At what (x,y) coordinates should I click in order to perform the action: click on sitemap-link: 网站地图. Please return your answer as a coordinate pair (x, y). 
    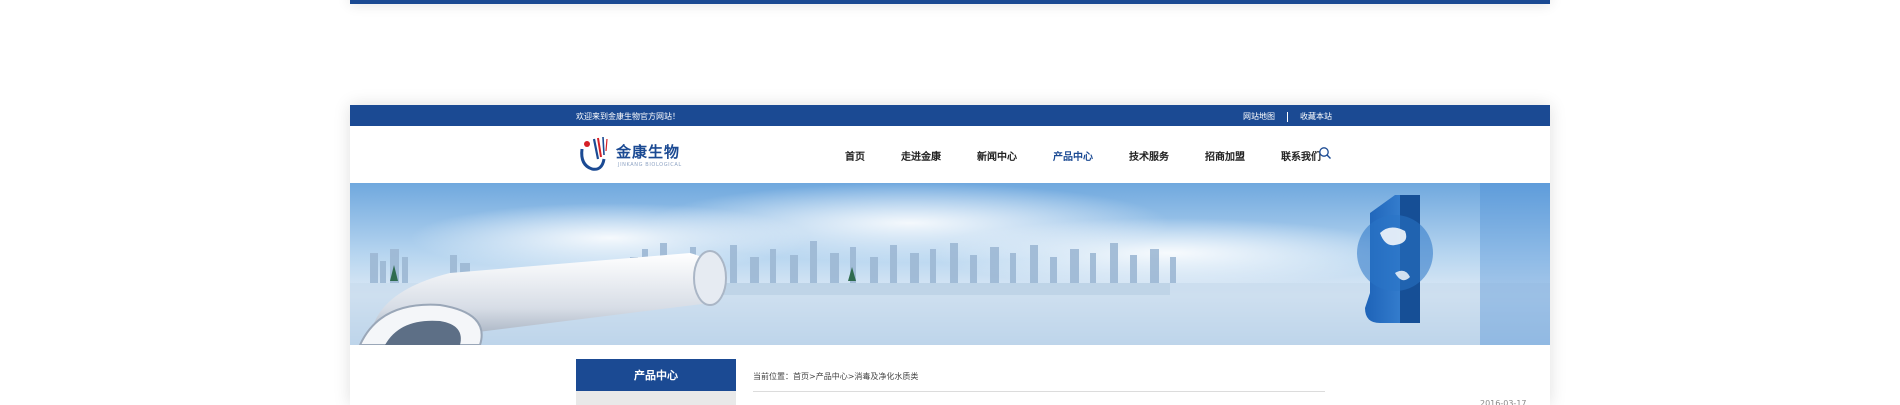
    Looking at the image, I should click on (1259, 116).